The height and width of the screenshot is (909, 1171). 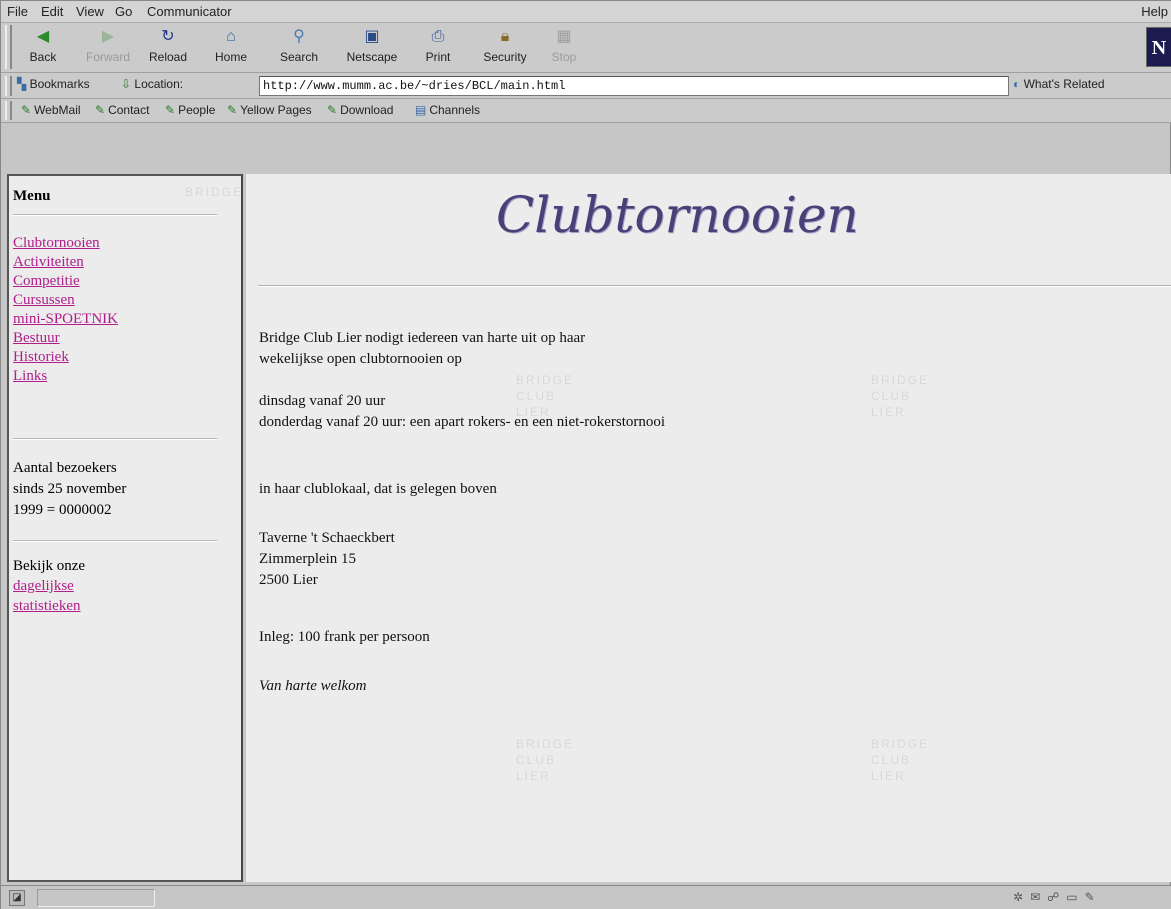 What do you see at coordinates (122, 110) in the screenshot?
I see `contact-link: ✎ Contact` at bounding box center [122, 110].